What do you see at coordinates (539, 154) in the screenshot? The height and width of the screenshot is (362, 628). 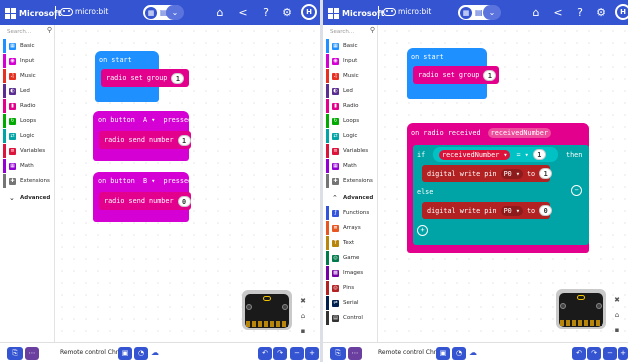 I see `cond-value-input: 1` at bounding box center [539, 154].